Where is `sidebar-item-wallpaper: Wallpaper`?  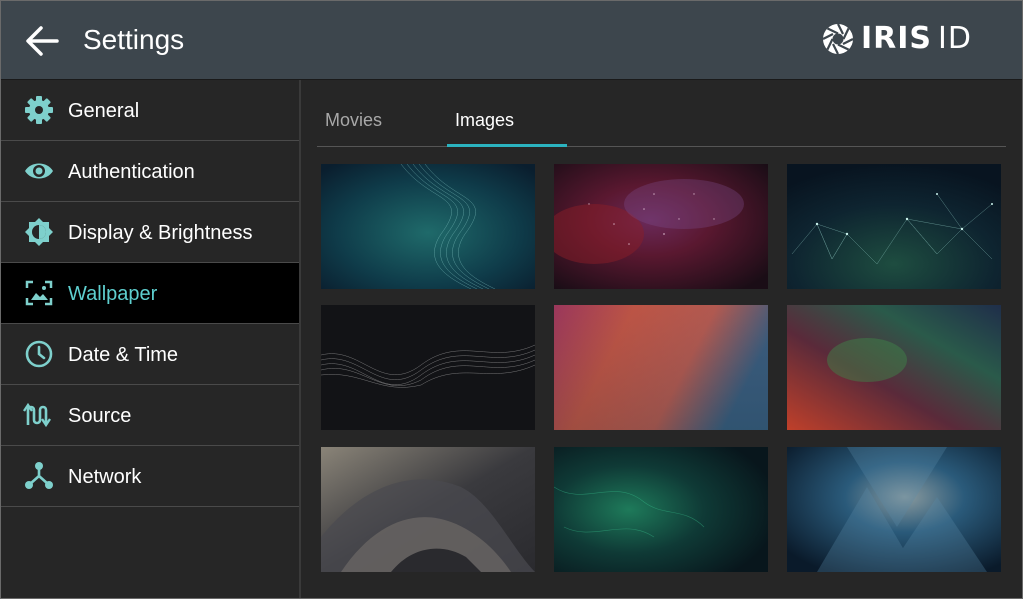 sidebar-item-wallpaper: Wallpaper is located at coordinates (150, 293).